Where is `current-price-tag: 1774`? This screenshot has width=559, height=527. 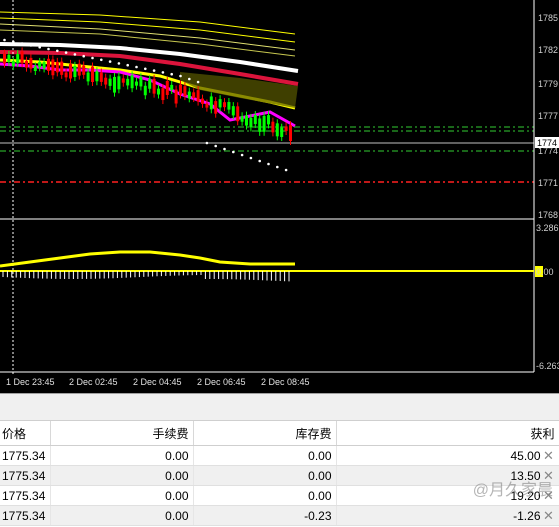
current-price-tag: 1774 is located at coordinates (547, 143).